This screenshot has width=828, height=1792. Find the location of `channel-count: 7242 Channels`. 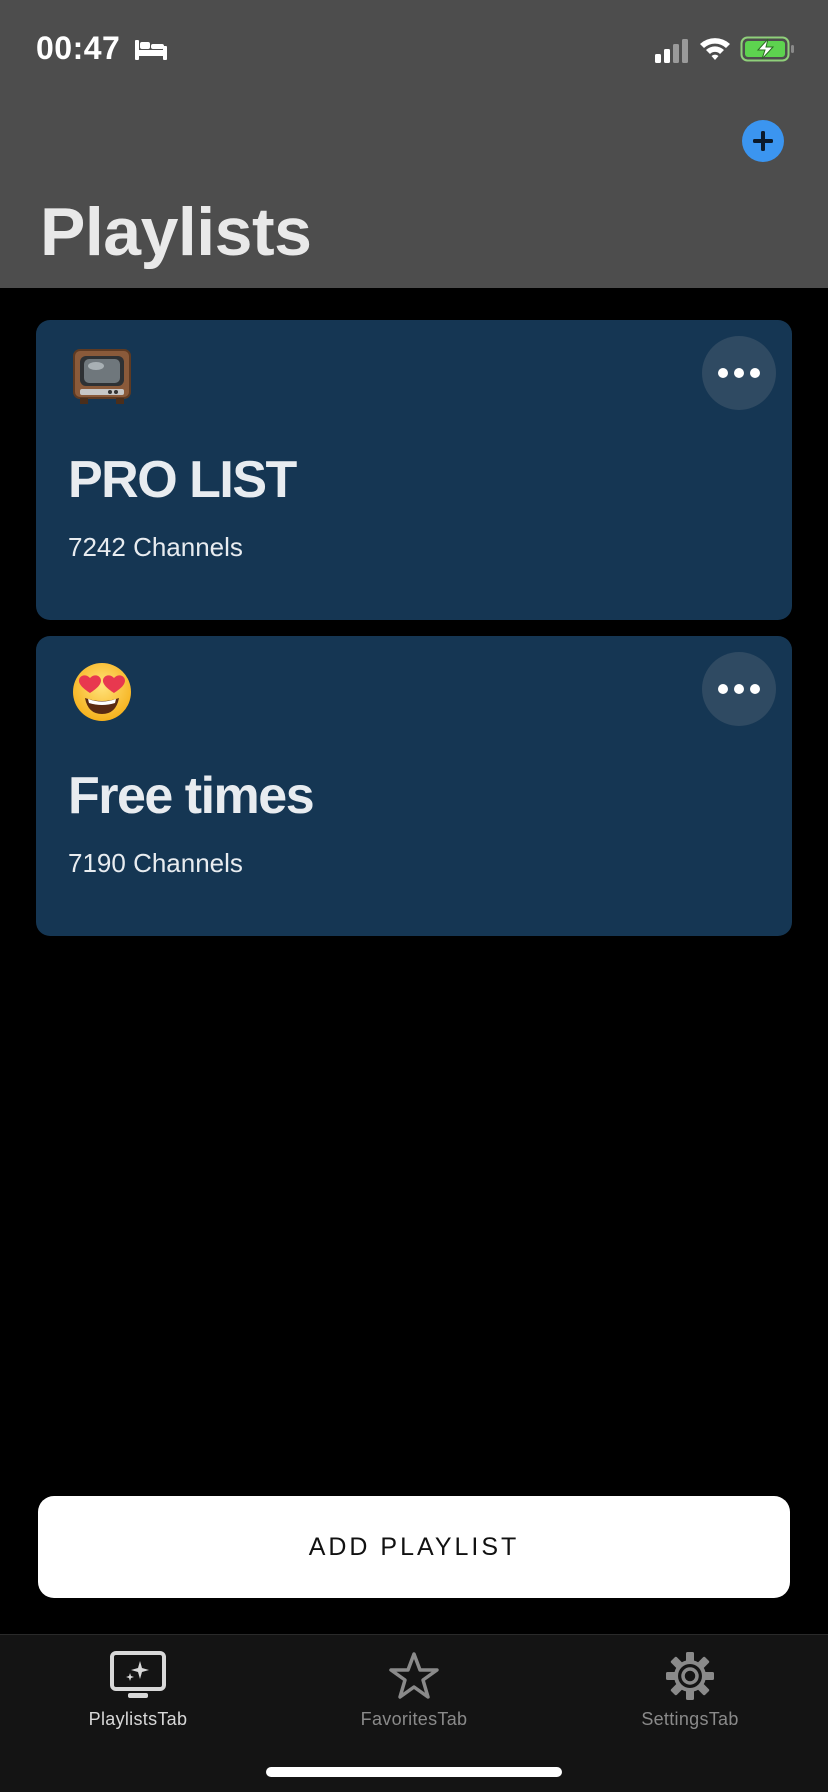

channel-count: 7242 Channels is located at coordinates (155, 547).